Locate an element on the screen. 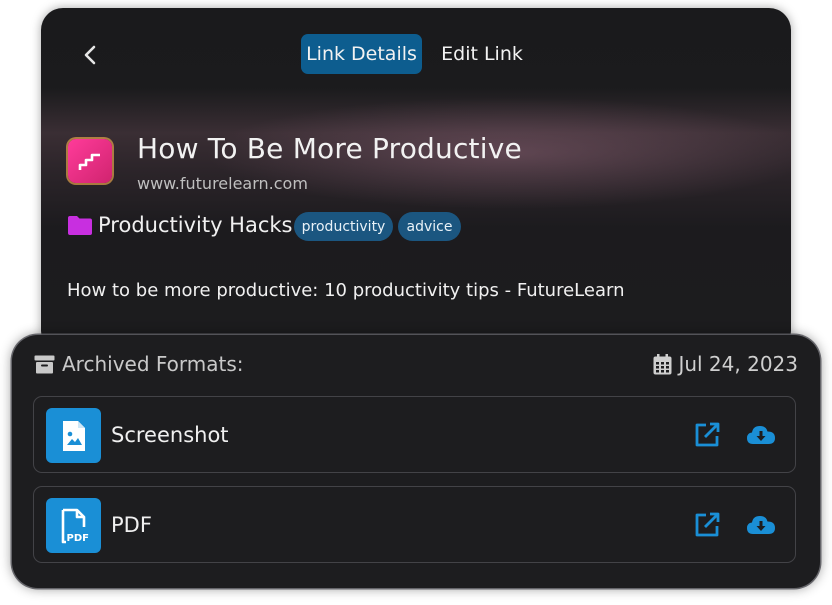  format-icon-pdf: PDF is located at coordinates (73, 525).